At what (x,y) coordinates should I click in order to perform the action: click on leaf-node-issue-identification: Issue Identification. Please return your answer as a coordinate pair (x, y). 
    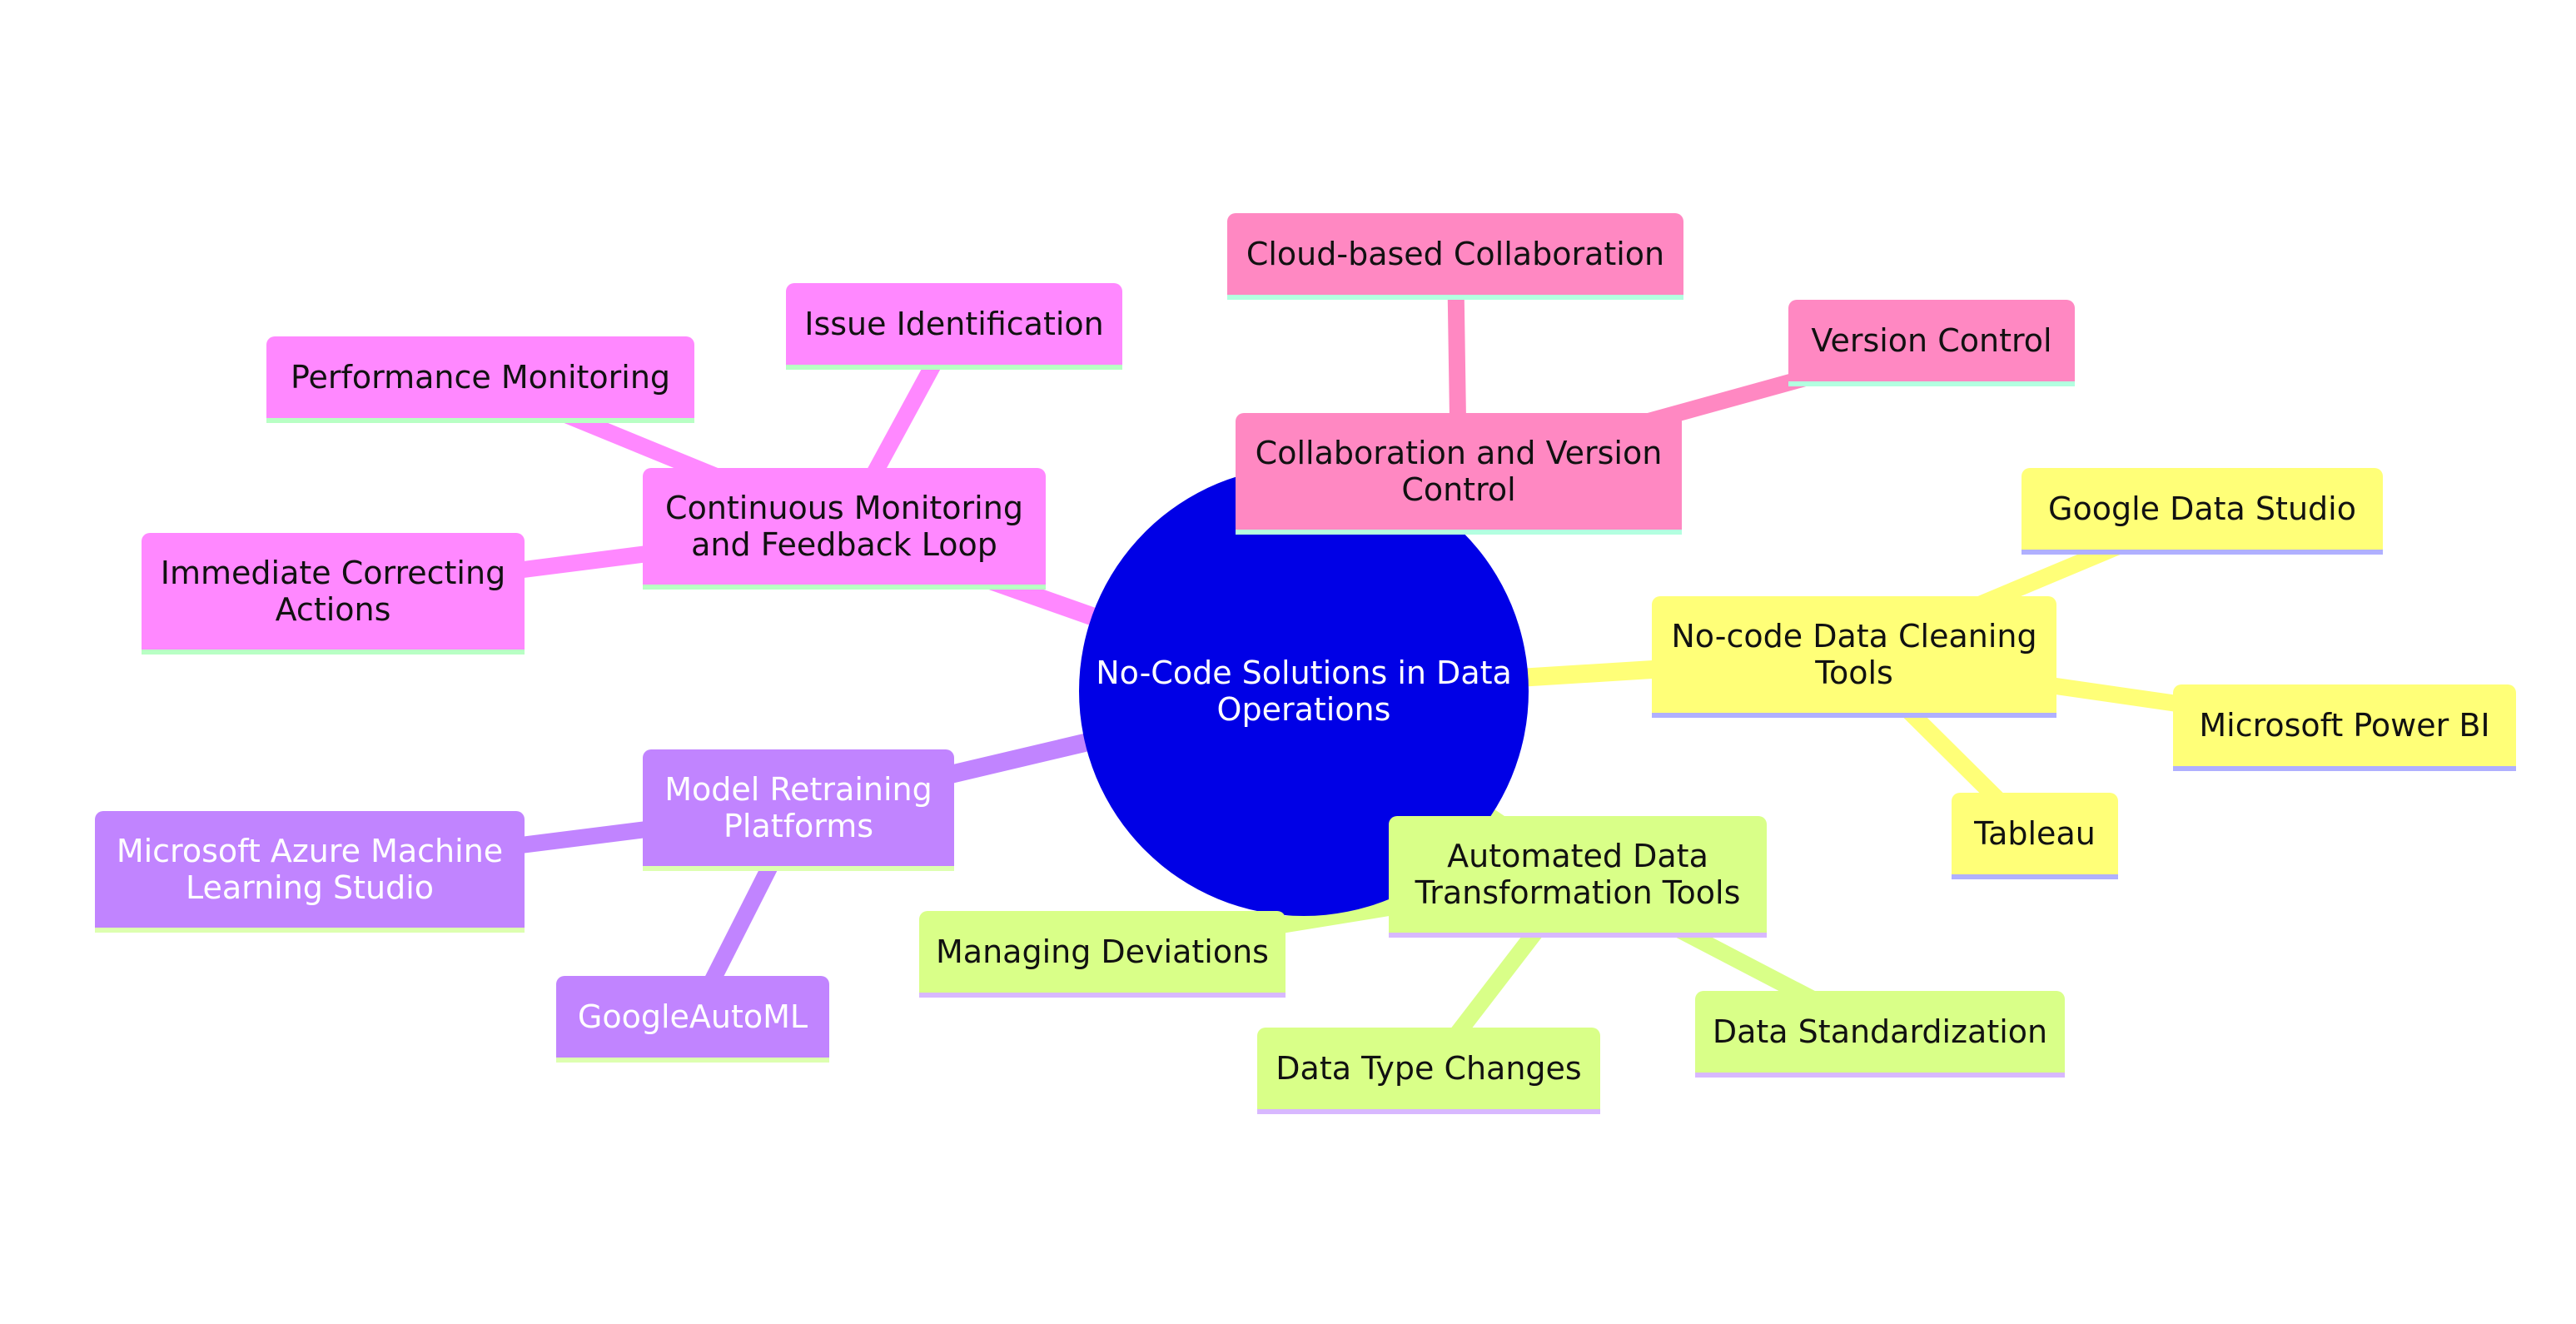
    Looking at the image, I should click on (954, 326).